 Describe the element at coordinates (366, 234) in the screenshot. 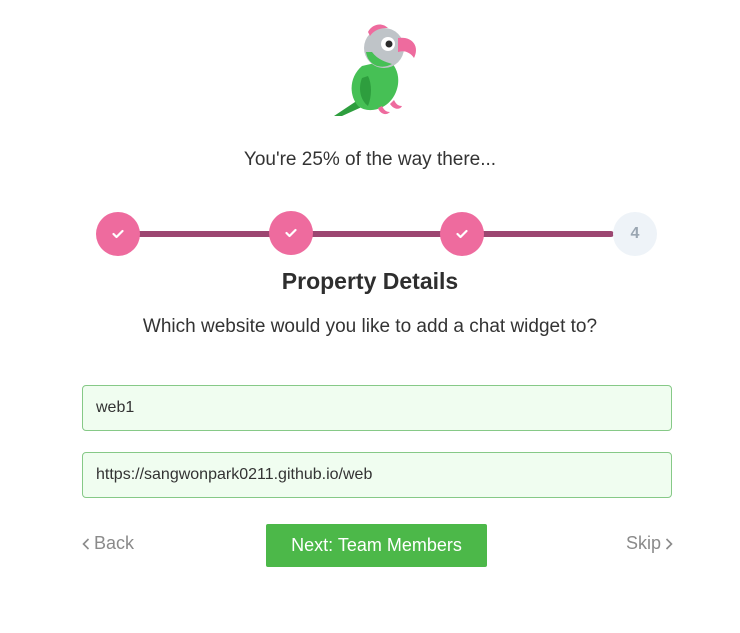

I see `stepper-track` at that location.